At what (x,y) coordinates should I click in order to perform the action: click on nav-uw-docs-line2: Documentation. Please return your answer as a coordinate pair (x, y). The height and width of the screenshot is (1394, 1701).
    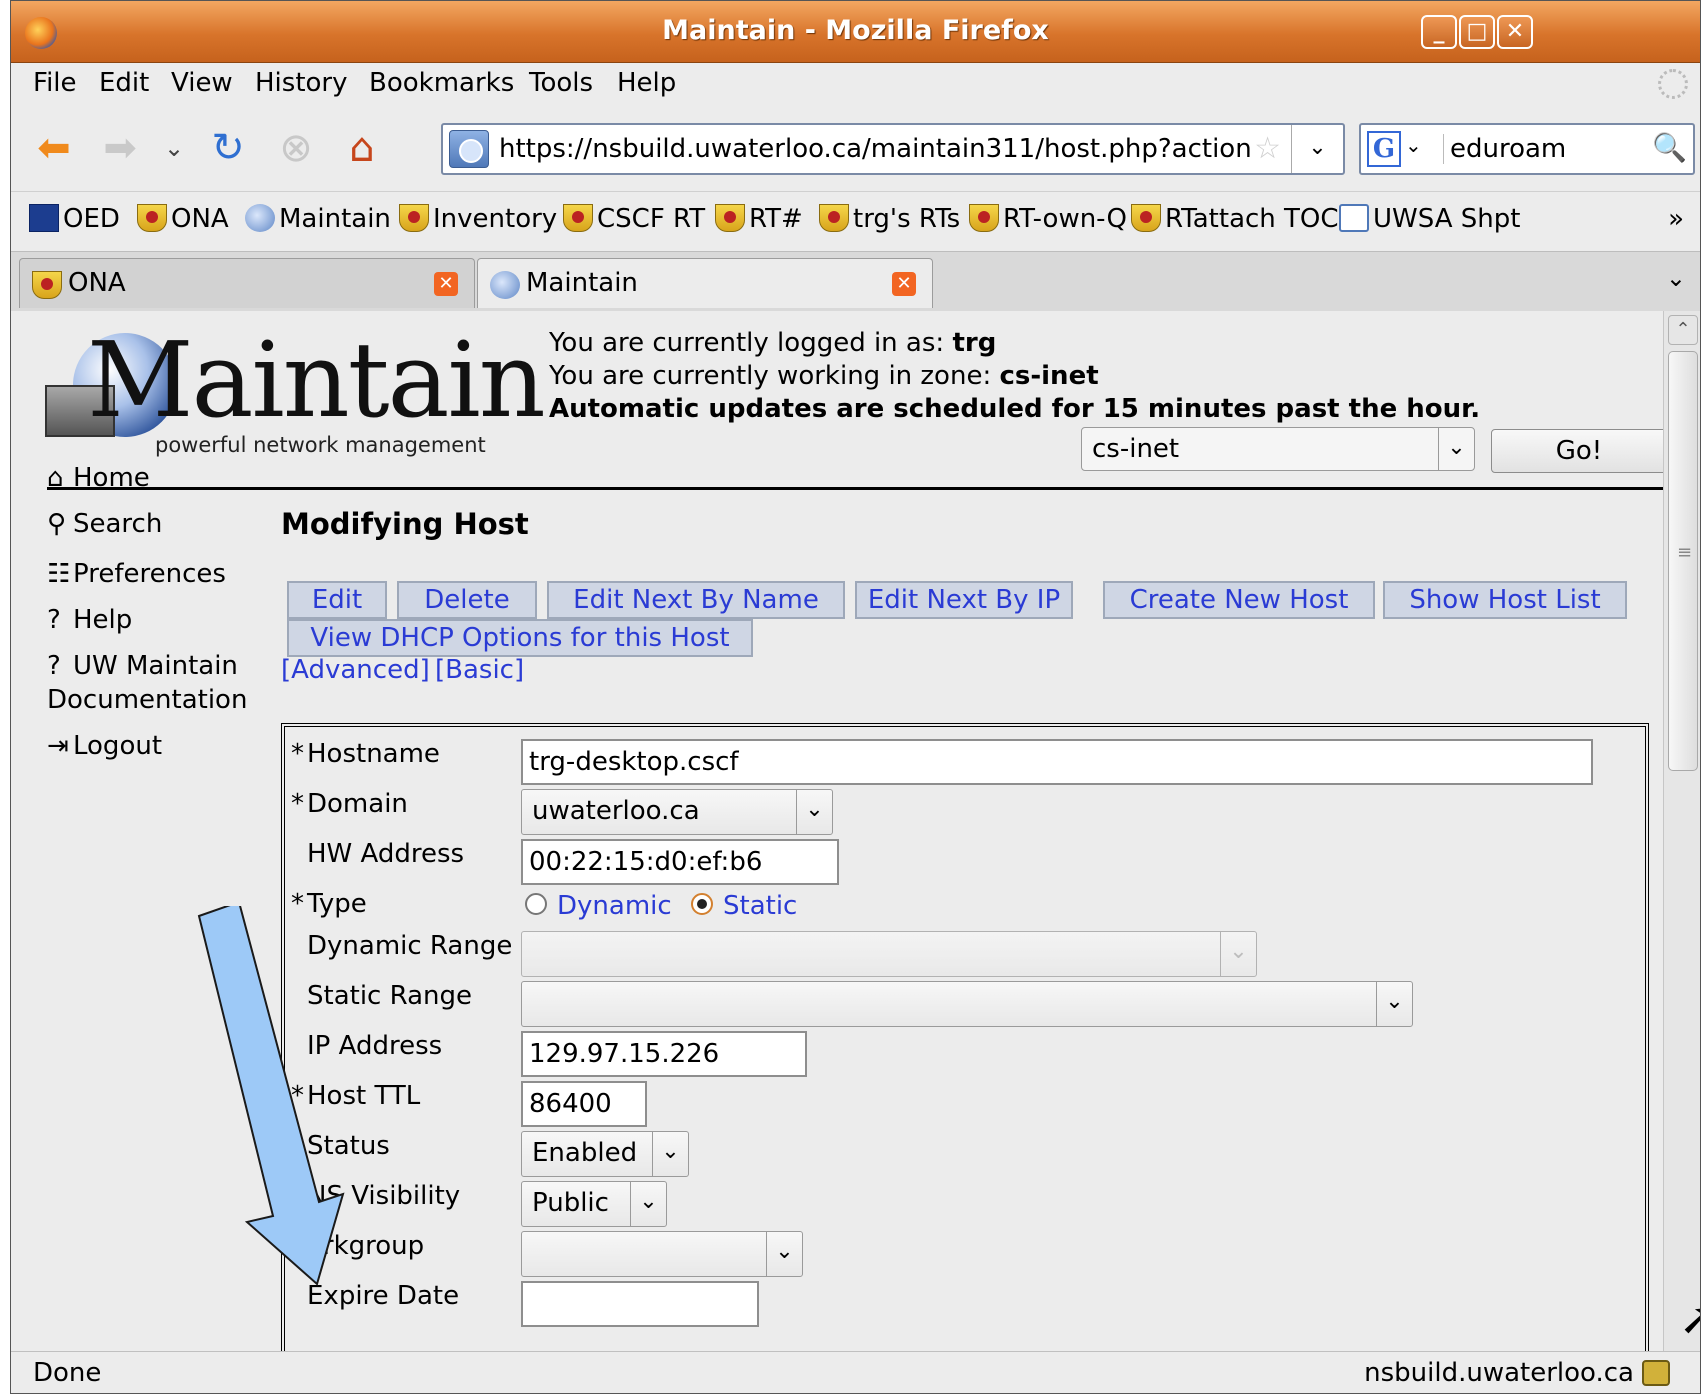
    Looking at the image, I should click on (147, 700).